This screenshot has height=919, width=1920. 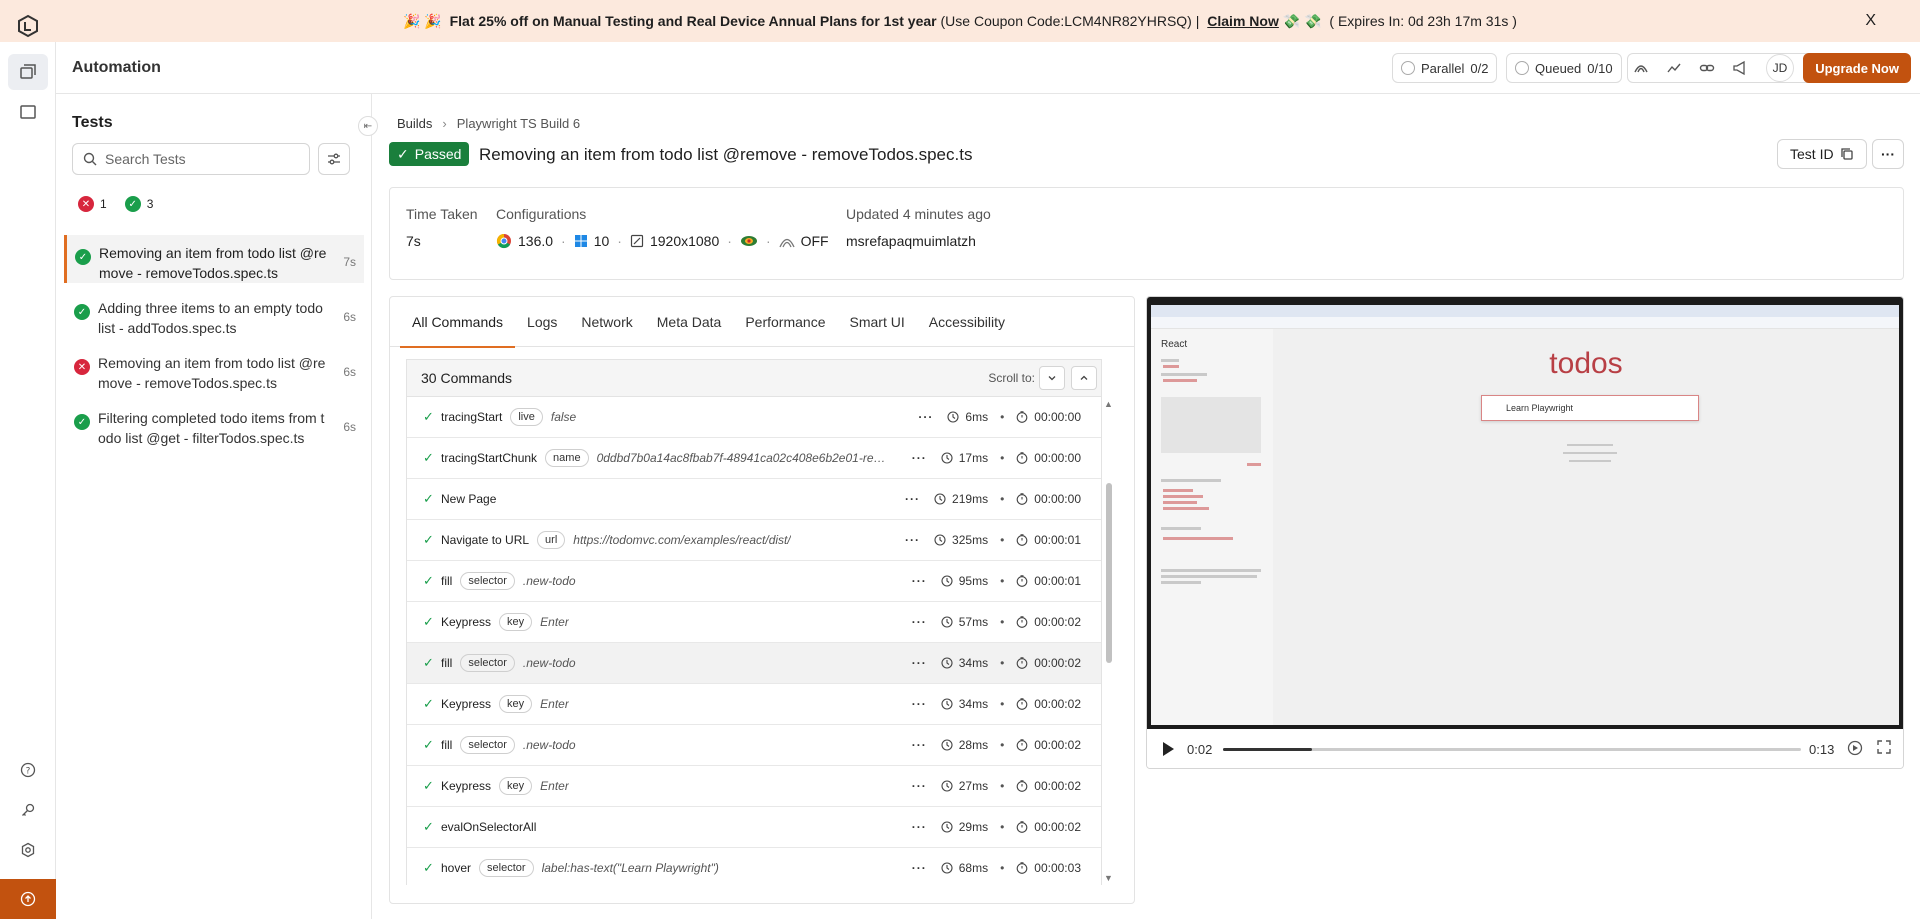 What do you see at coordinates (967, 322) in the screenshot?
I see `tab-accessibility: Accessibility` at bounding box center [967, 322].